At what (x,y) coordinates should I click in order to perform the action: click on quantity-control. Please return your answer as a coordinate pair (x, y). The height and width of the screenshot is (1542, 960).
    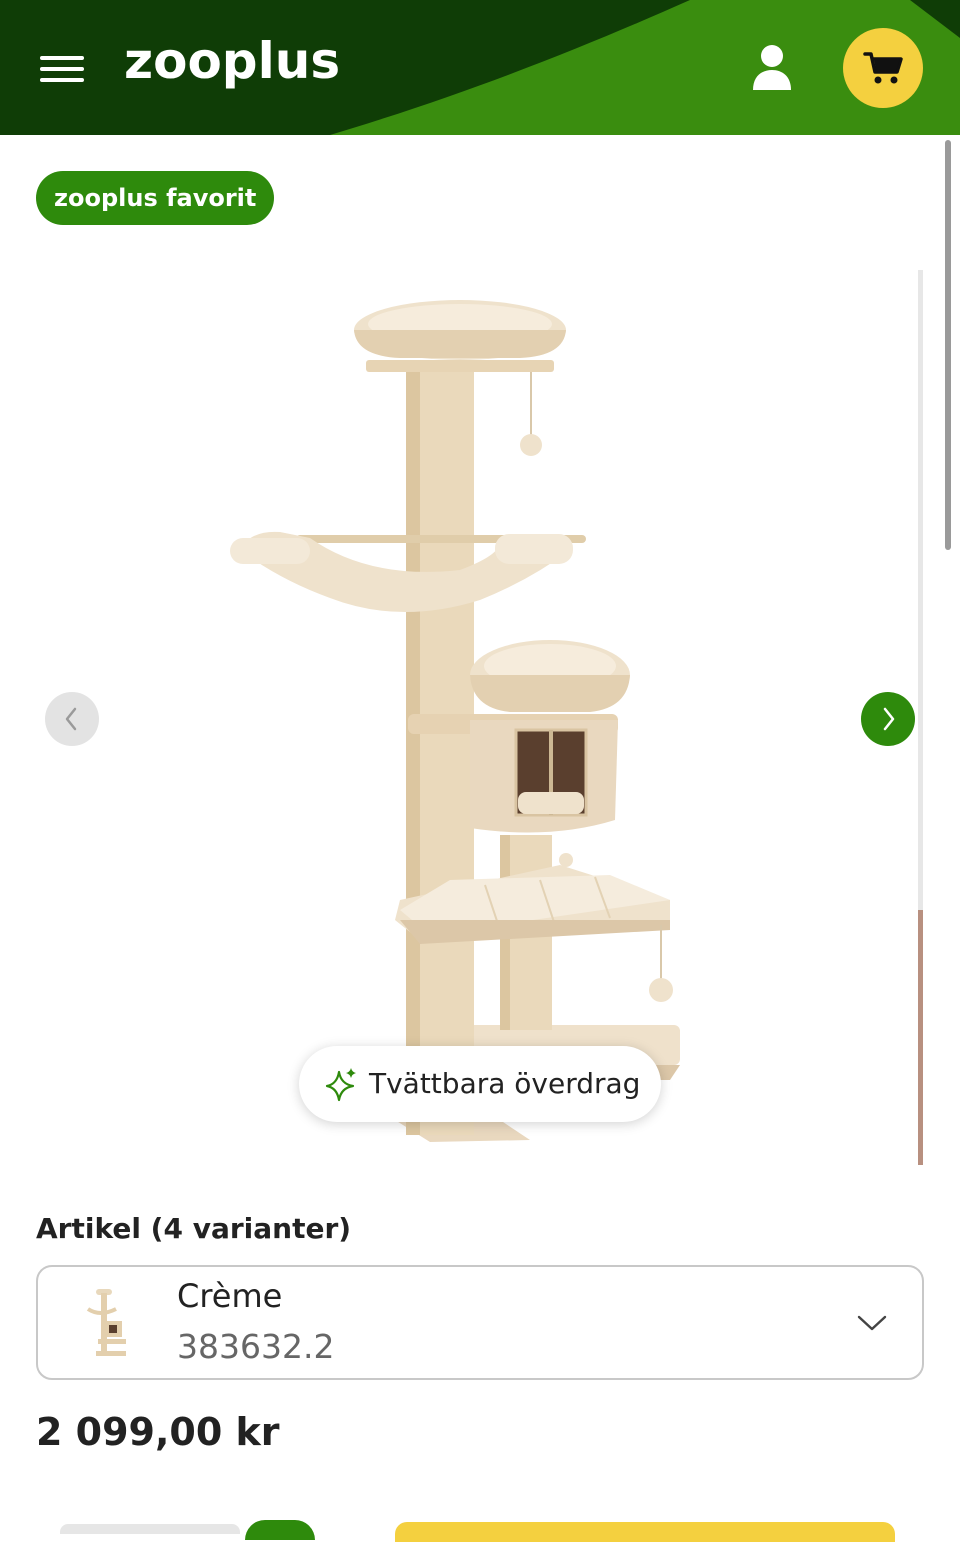
    Looking at the image, I should click on (150, 1529).